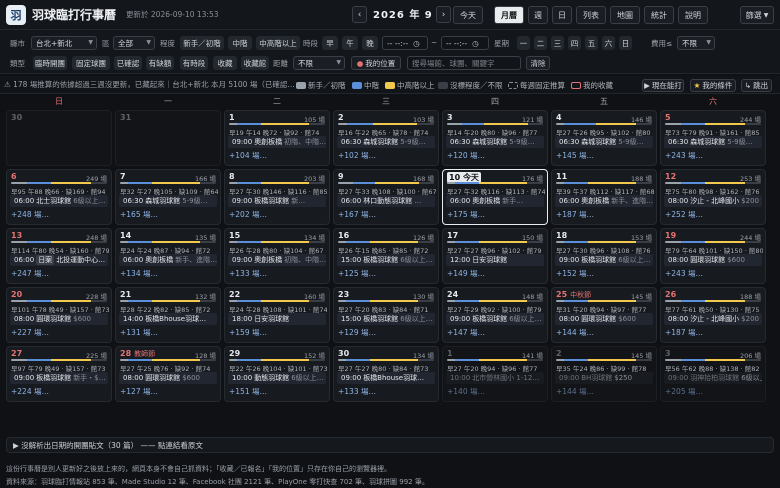 This screenshot has height=488, width=780. What do you see at coordinates (350, 43) in the screenshot?
I see `time-noon-chip: 午` at bounding box center [350, 43].